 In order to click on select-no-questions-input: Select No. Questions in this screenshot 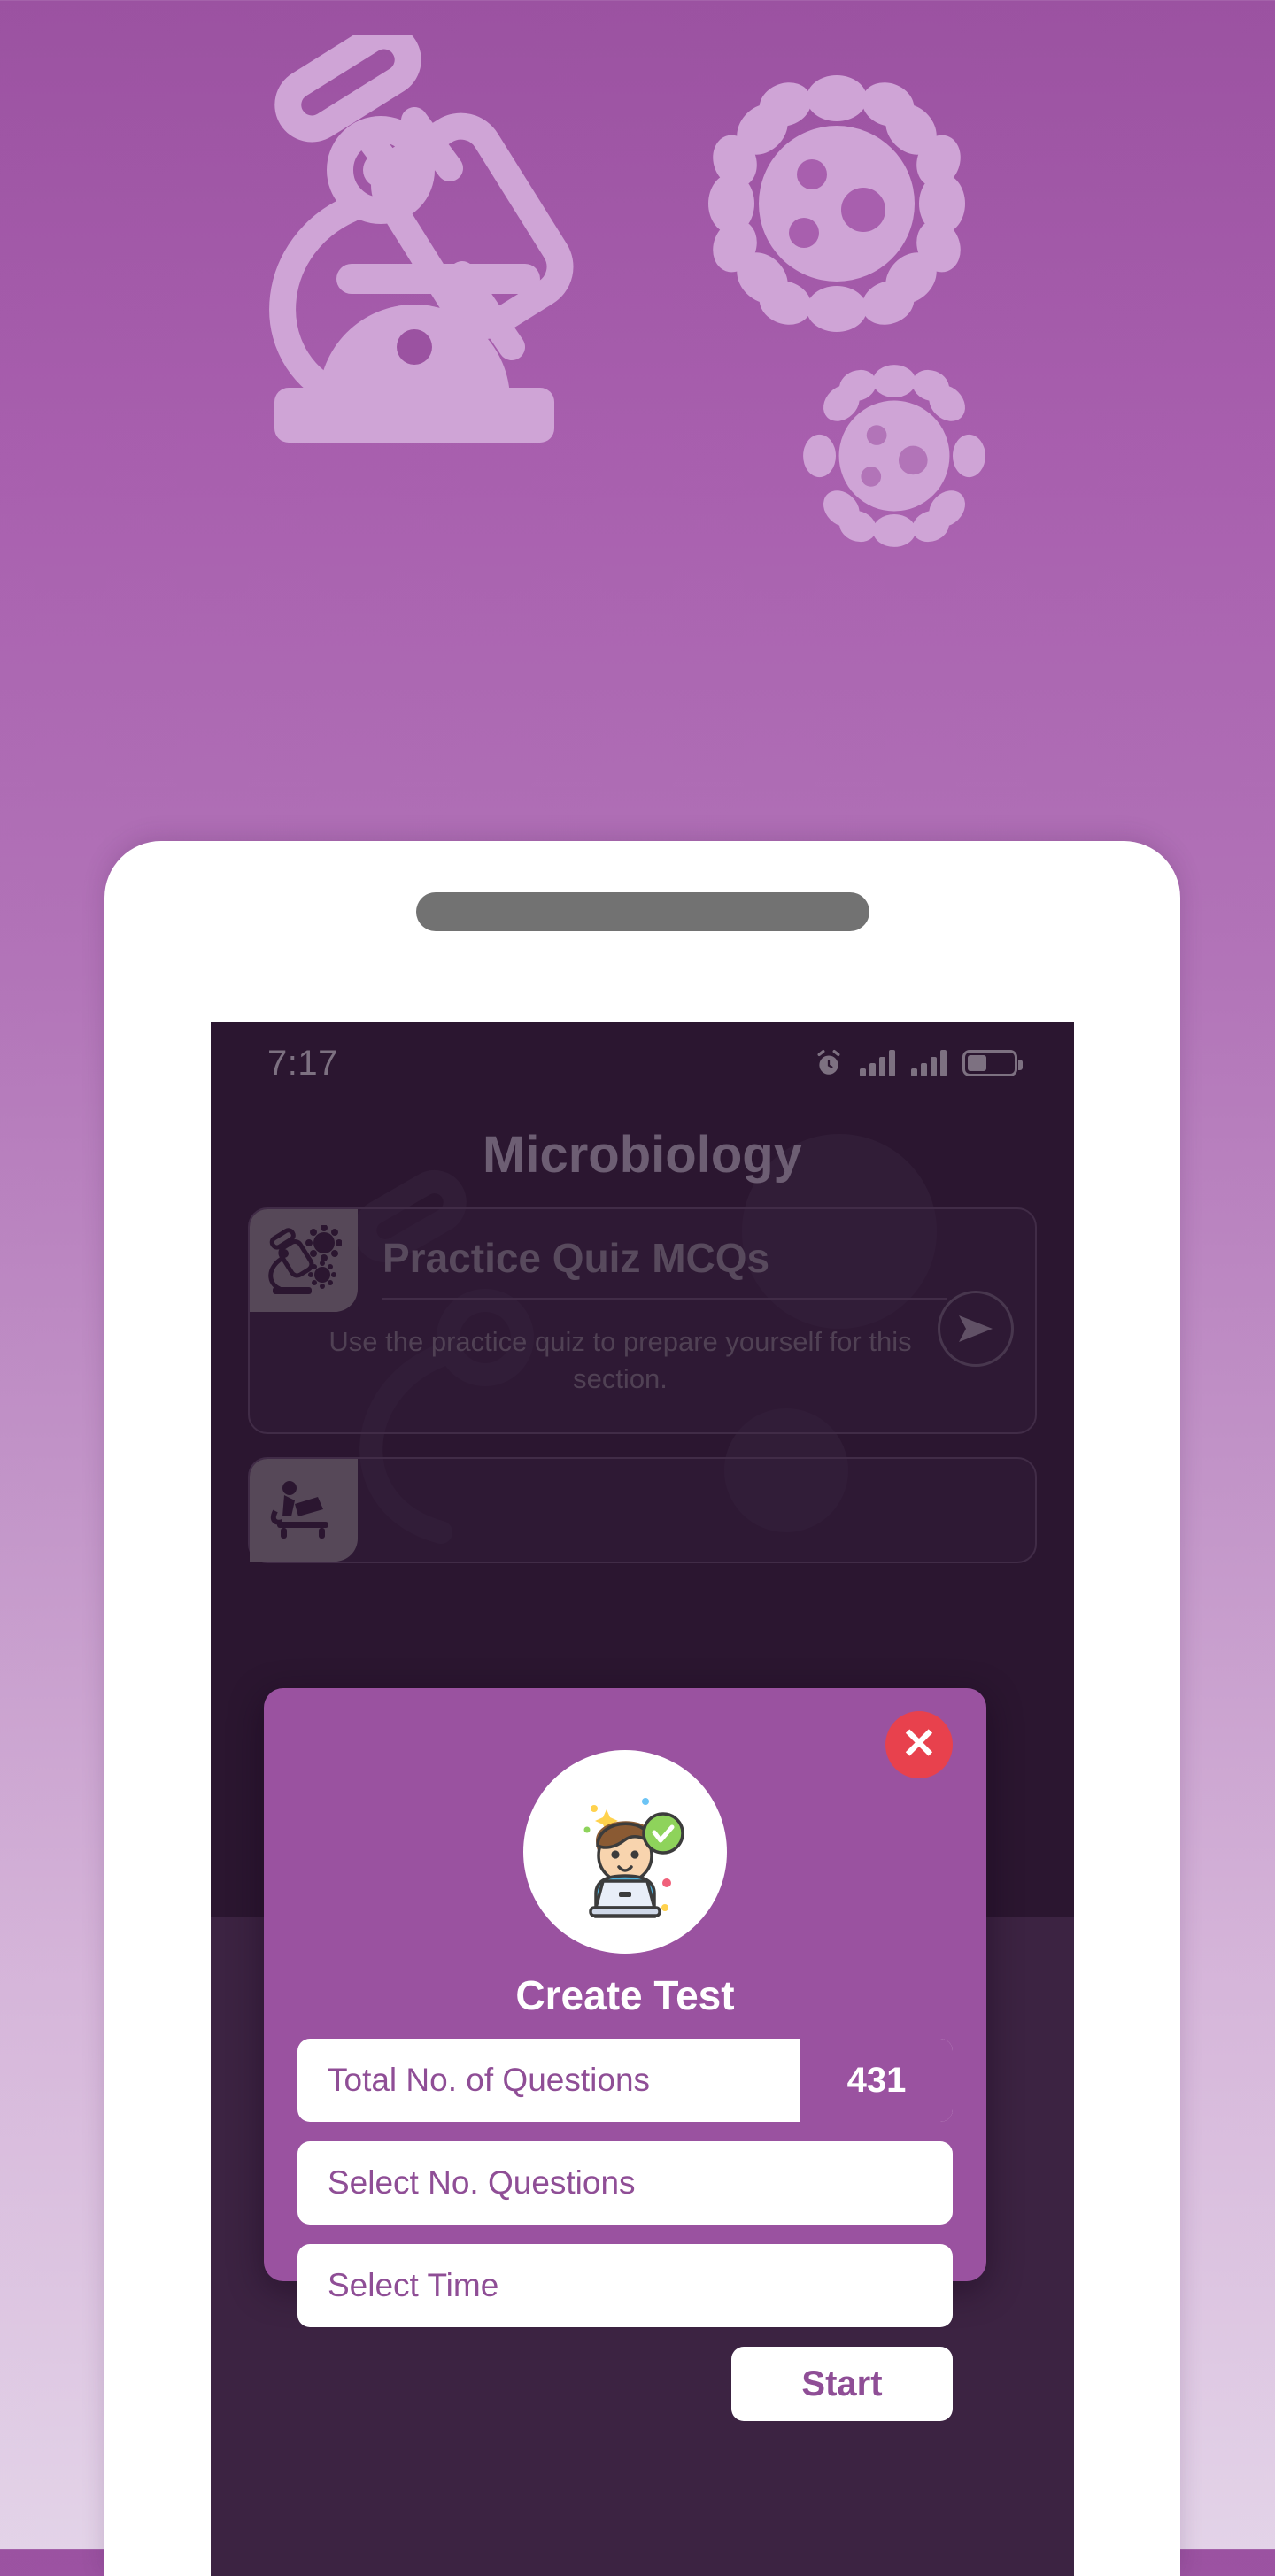, I will do `click(625, 2183)`.